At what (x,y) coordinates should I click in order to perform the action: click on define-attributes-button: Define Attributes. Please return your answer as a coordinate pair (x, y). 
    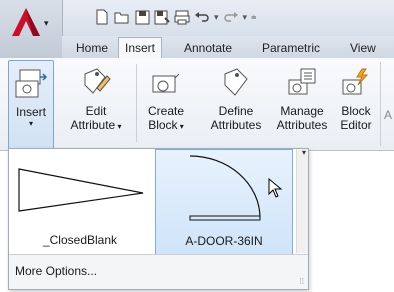
    Looking at the image, I should click on (236, 104).